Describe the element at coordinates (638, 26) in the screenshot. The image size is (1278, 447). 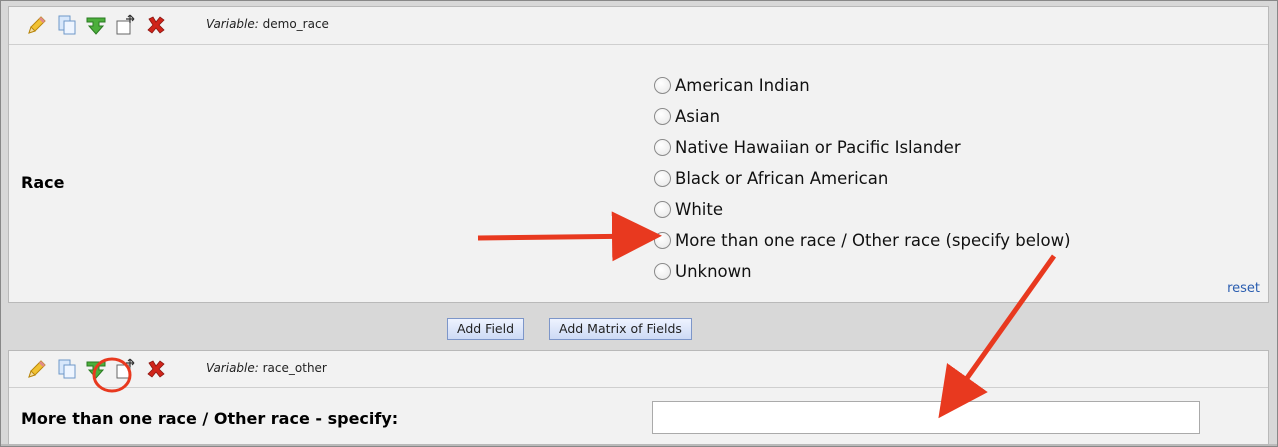
I see `field-toolbar: Variable: demo_race` at that location.